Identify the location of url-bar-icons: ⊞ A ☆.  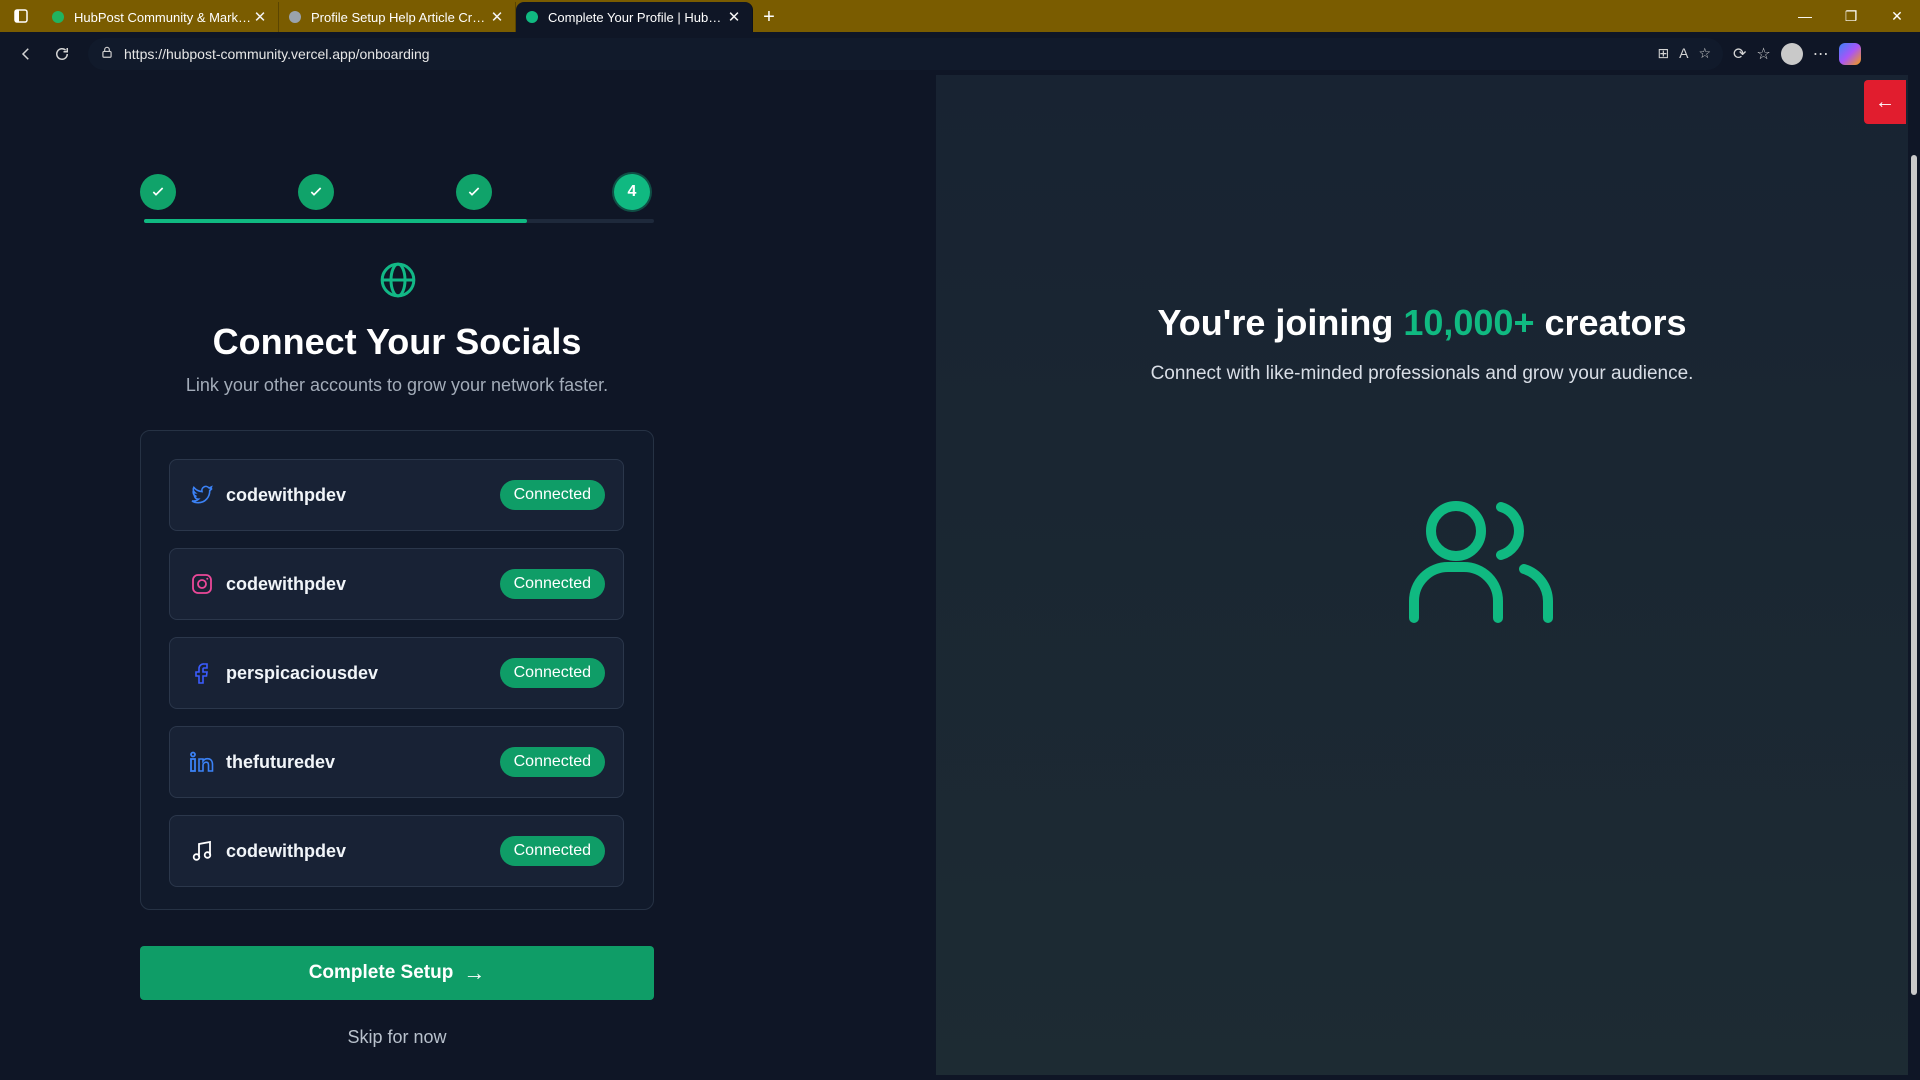
(1684, 53).